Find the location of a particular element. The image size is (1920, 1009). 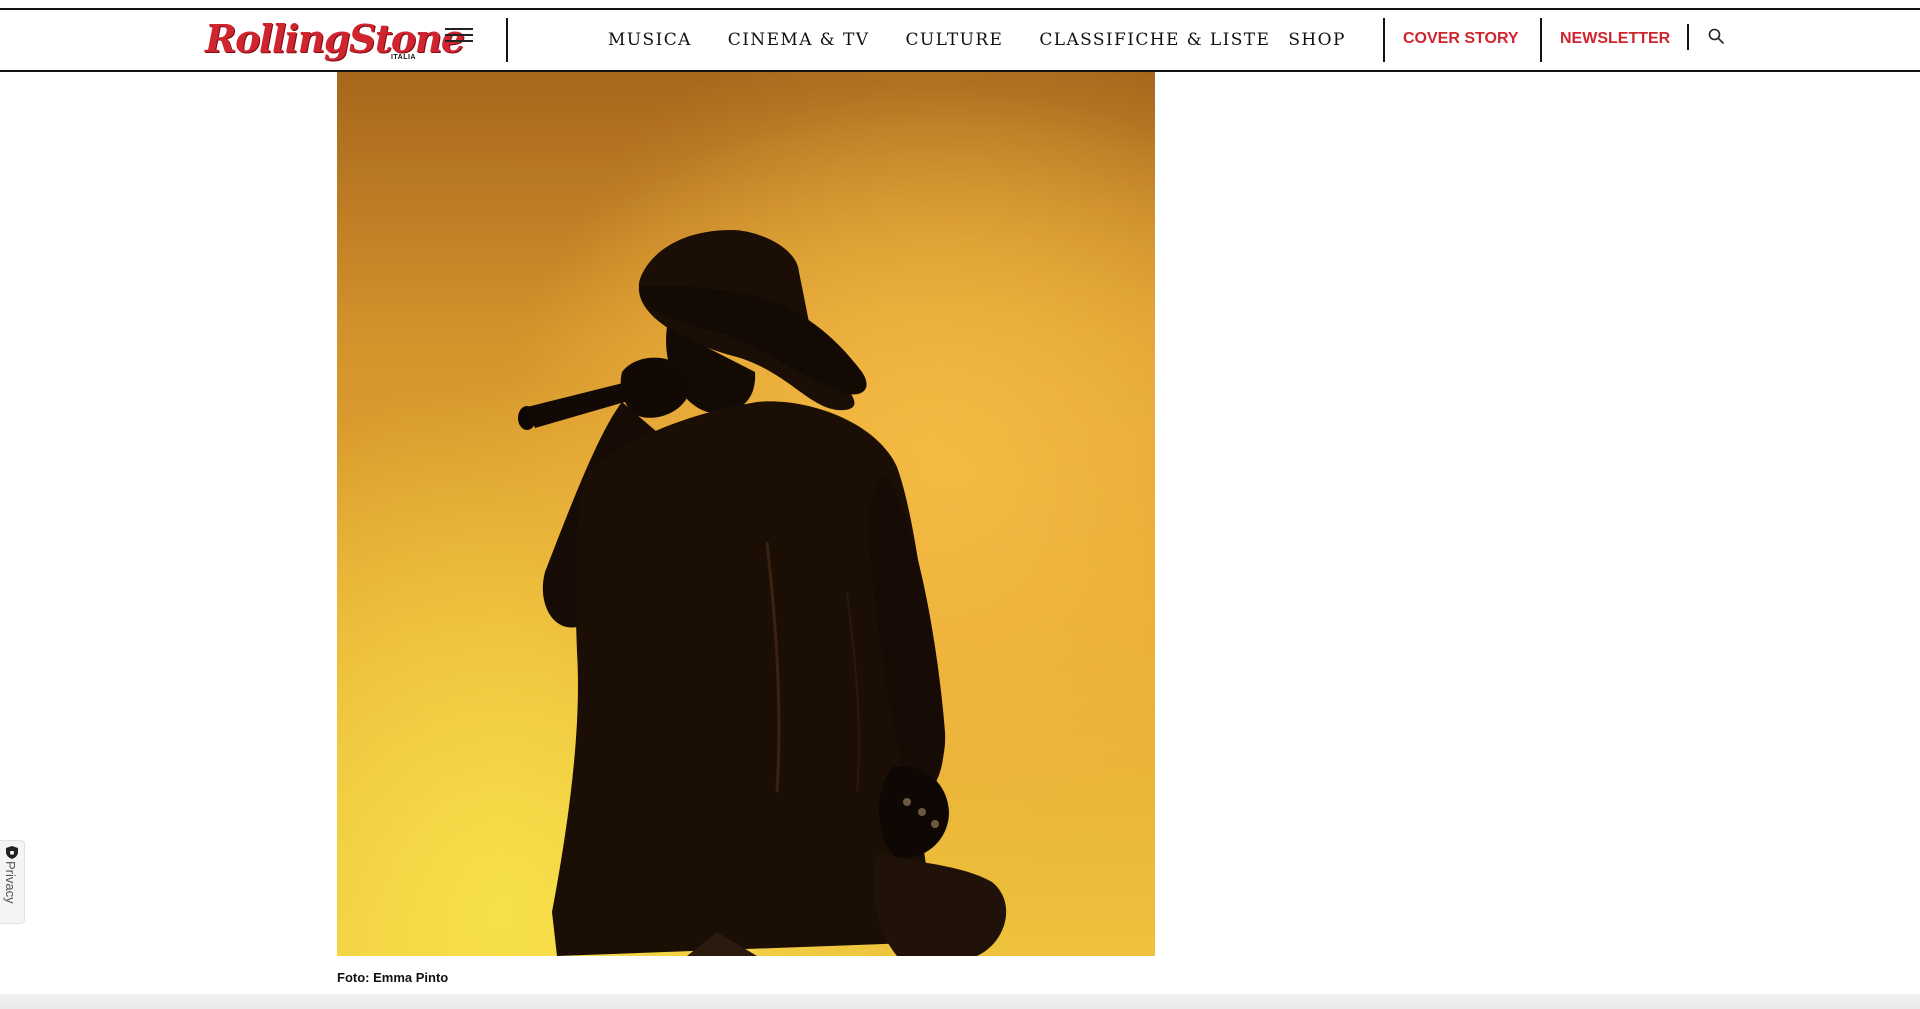

cover-story-link: COVER STORY is located at coordinates (1461, 39).